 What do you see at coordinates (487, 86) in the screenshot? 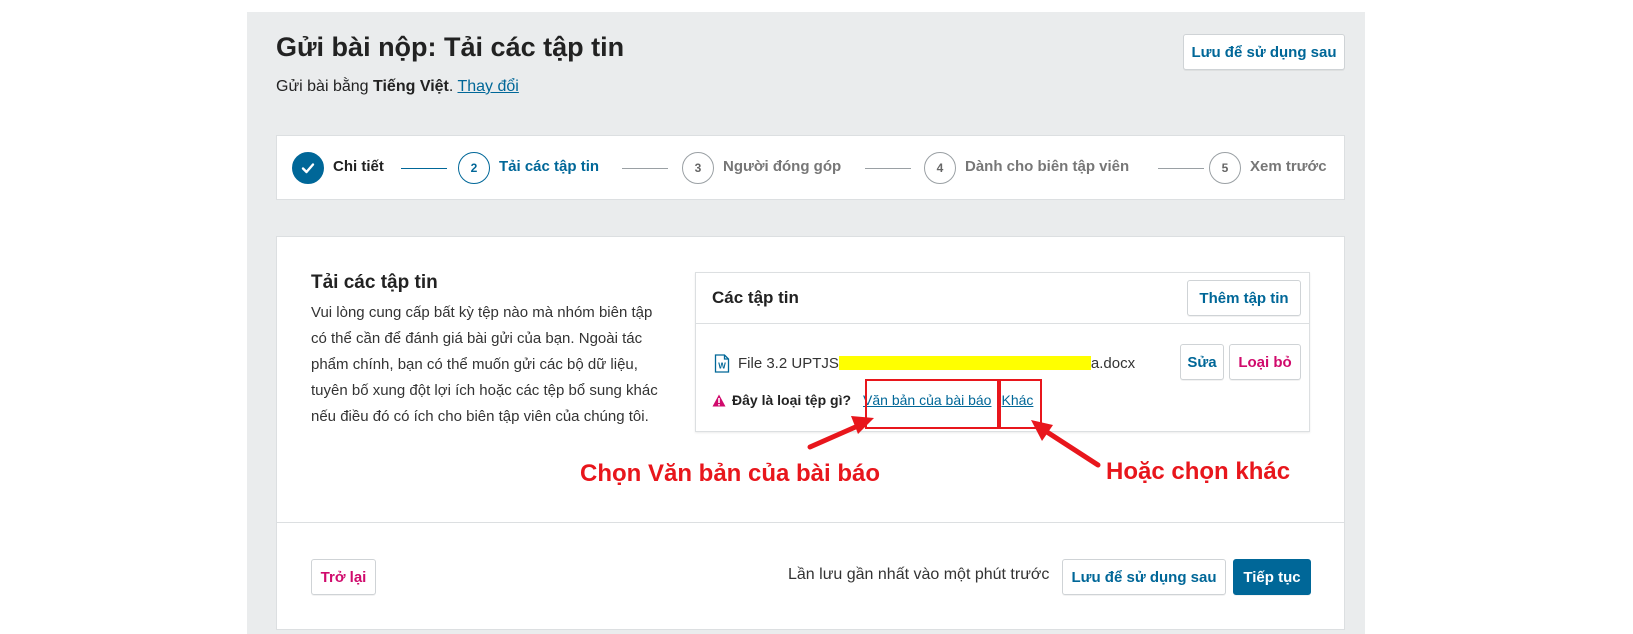
I see `change-language-link: Thay đổi` at bounding box center [487, 86].